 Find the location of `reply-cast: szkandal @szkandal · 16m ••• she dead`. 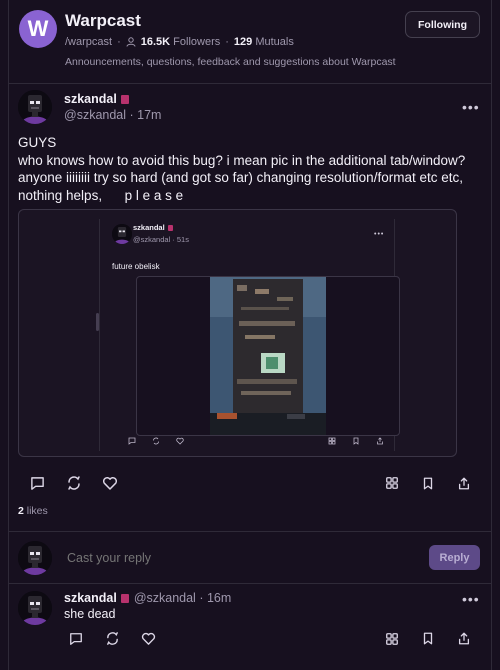

reply-cast: szkandal @szkandal · 16m ••• she dead is located at coordinates (250, 627).